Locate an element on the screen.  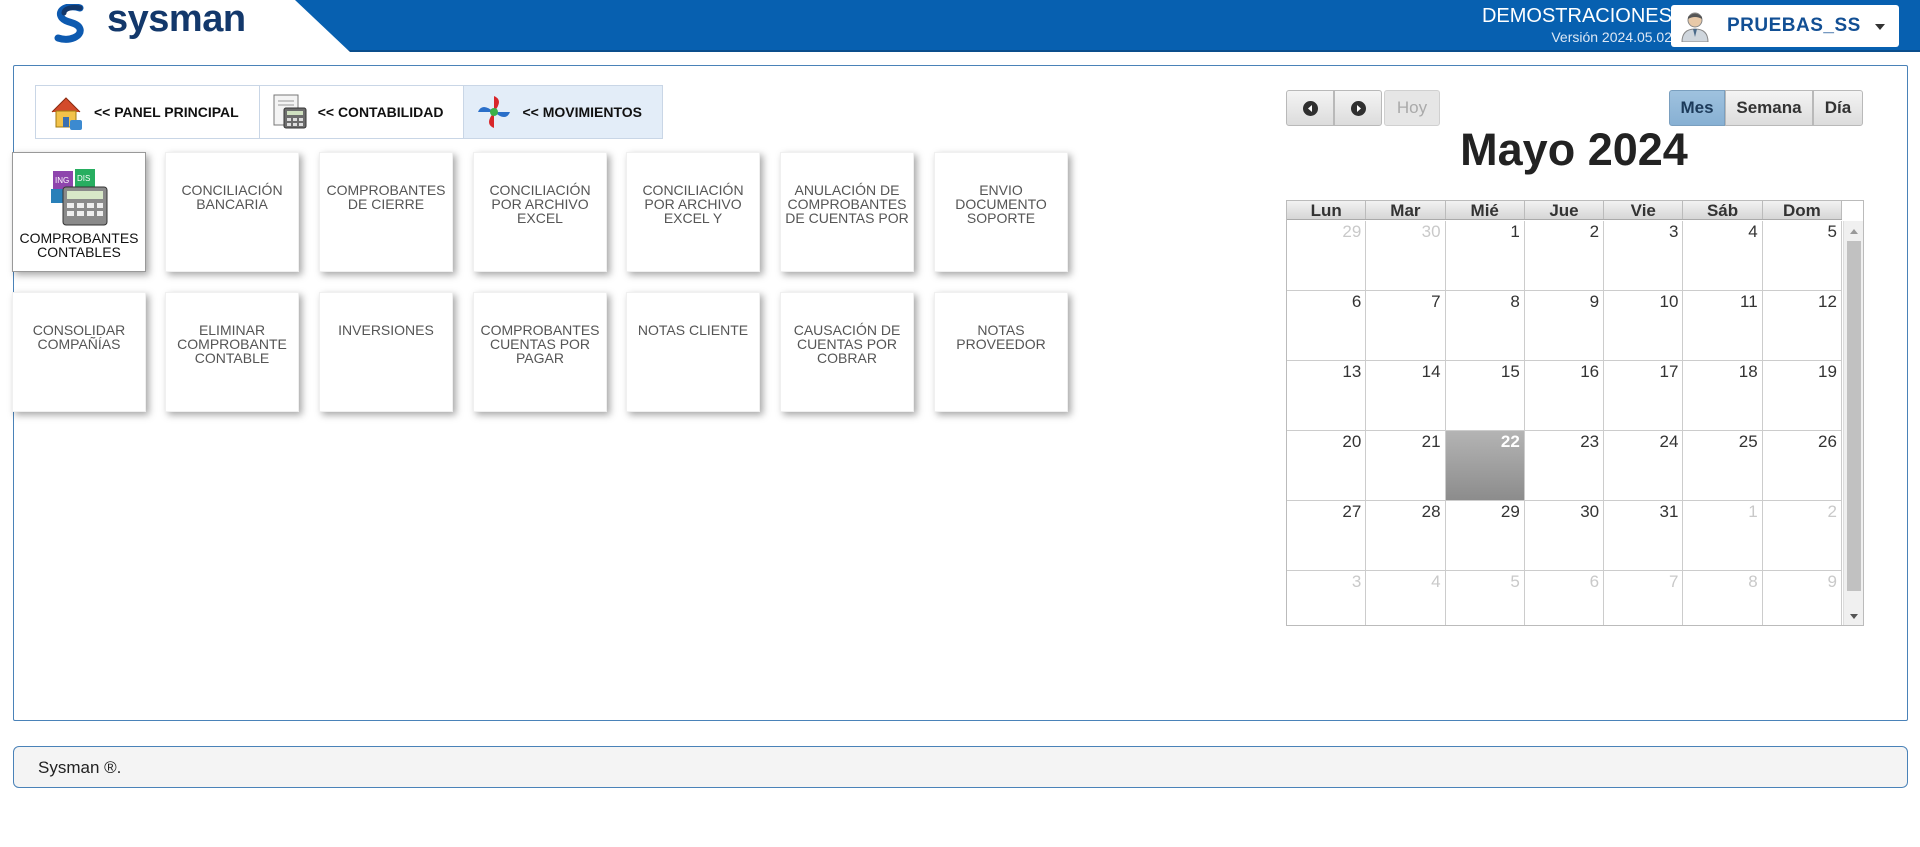
tile-conciliacion-bancaria: CONCILIACIÓN BANCARIA is located at coordinates (232, 212).